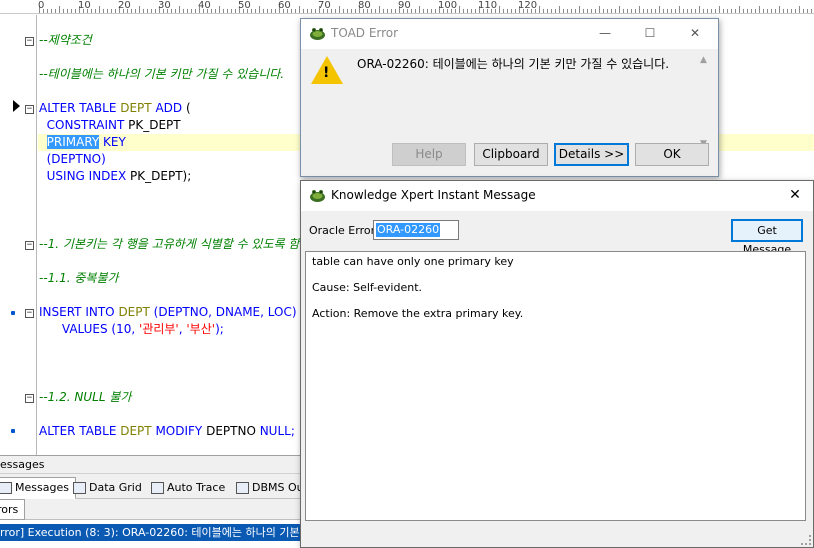 This screenshot has height=548, width=814. I want to click on ruler-label: 50, so click(244, 5).